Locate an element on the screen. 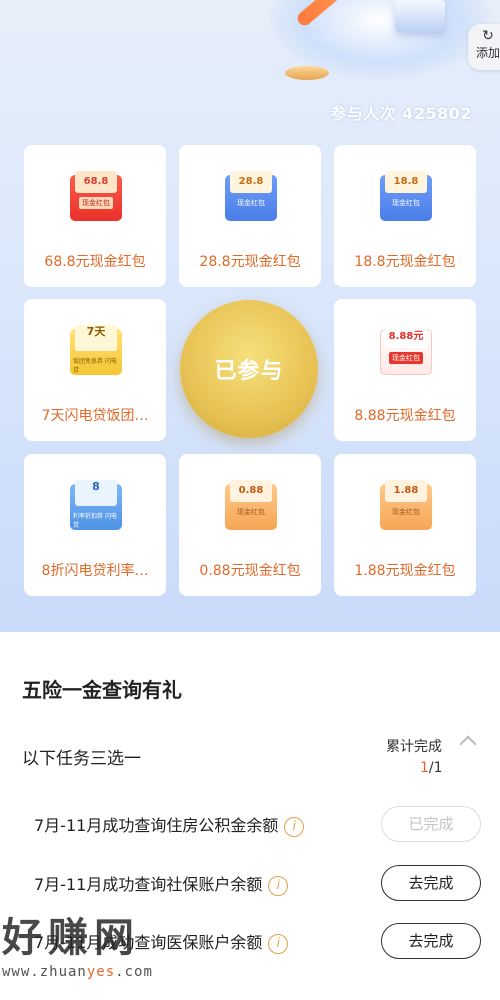  task-row: 7月-11月成功查询社保账户余额 i 去完成 is located at coordinates (259, 883).